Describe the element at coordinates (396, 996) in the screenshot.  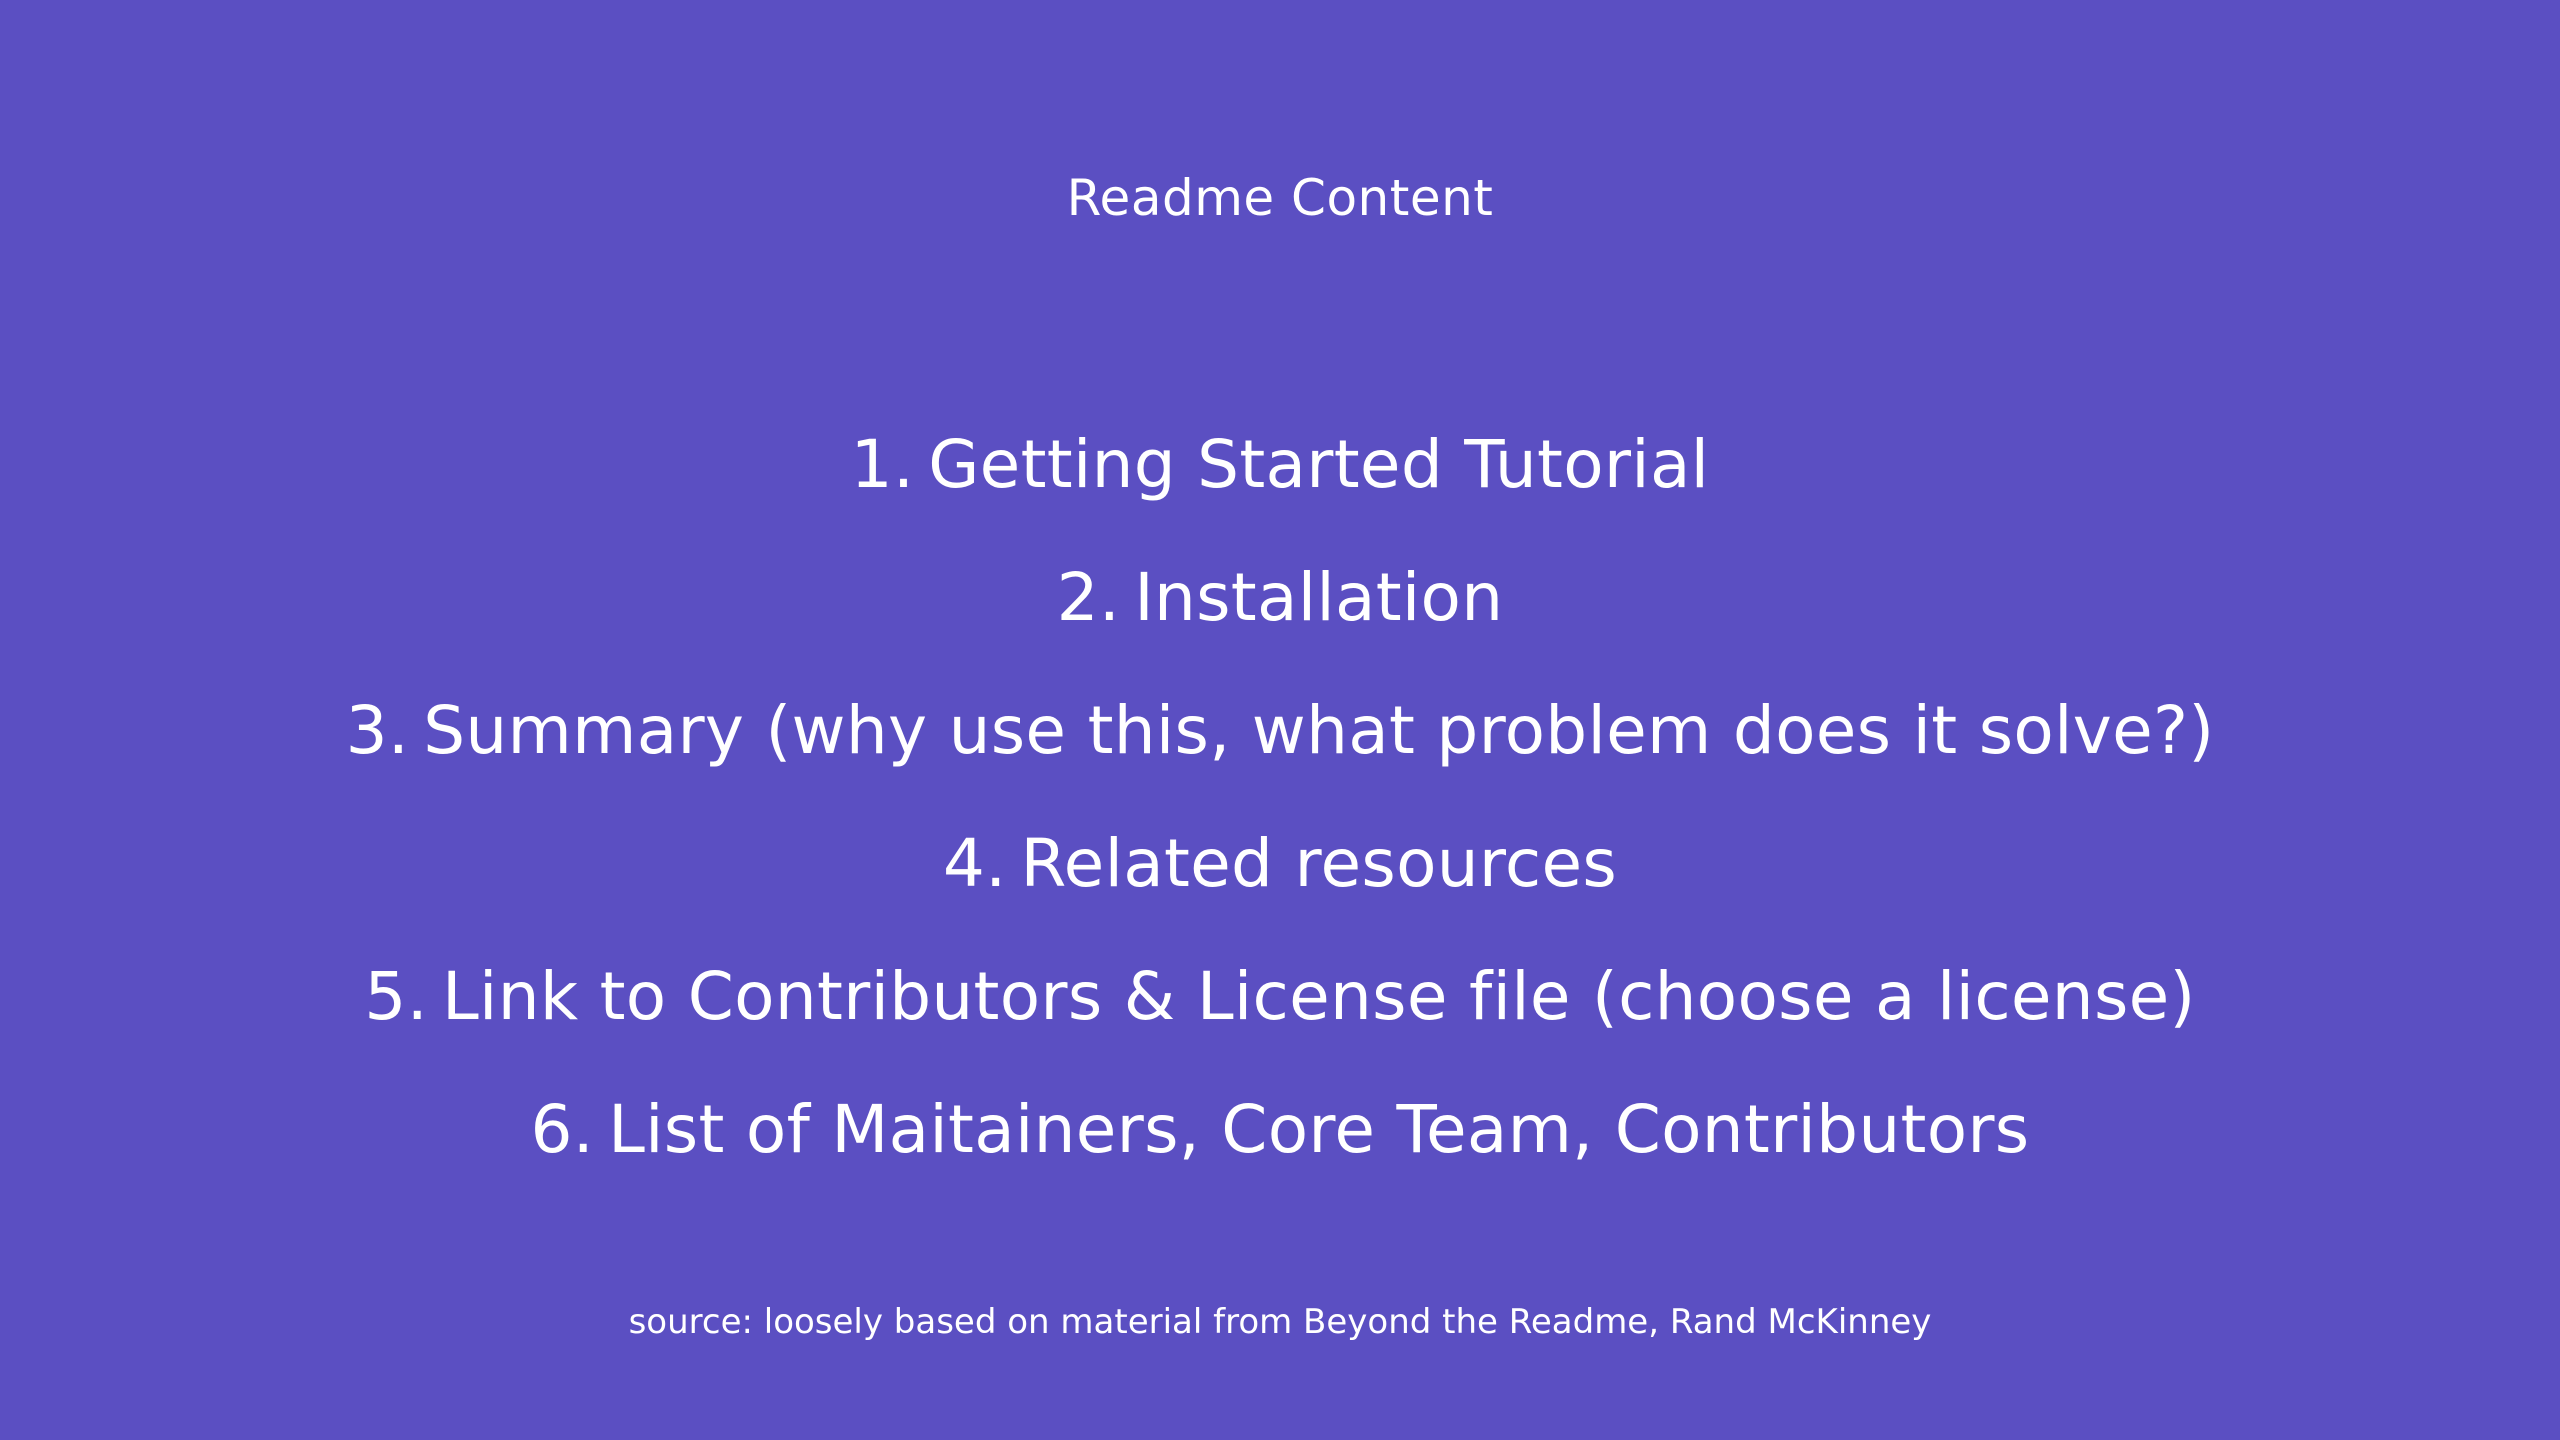
I see `list-item-number: 5.` at that location.